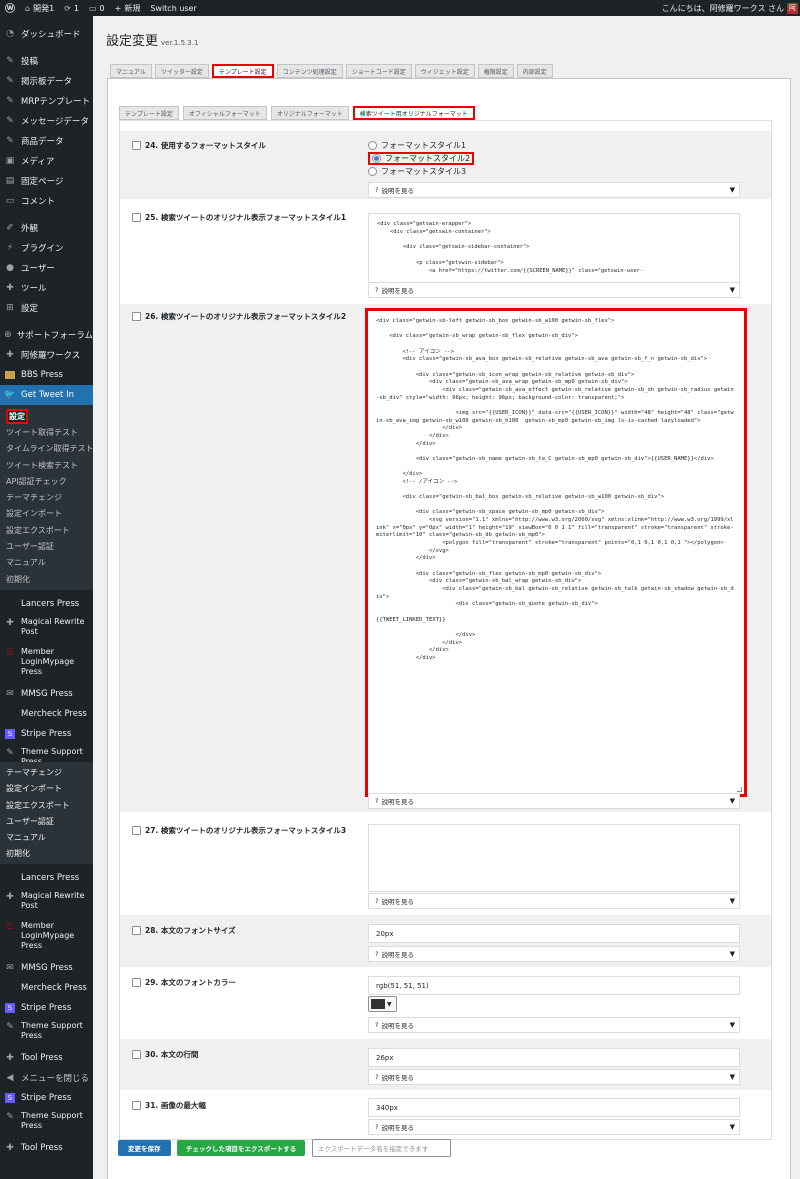 This screenshot has width=800, height=1179. I want to click on menu-stripe-press-2: S Stripe Press, so click(46, 1008).